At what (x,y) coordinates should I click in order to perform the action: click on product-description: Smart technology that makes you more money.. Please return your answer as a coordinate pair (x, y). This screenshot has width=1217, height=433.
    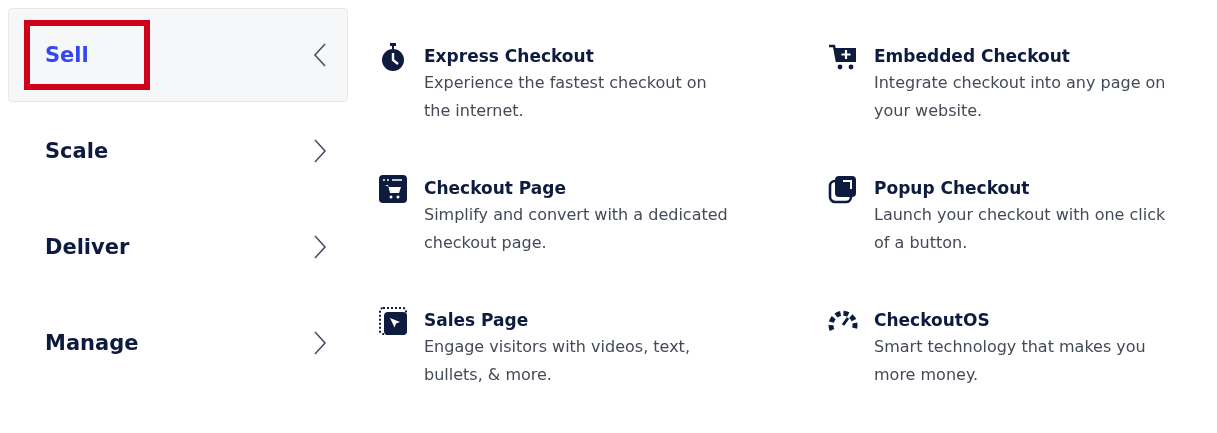
    Looking at the image, I should click on (1010, 361).